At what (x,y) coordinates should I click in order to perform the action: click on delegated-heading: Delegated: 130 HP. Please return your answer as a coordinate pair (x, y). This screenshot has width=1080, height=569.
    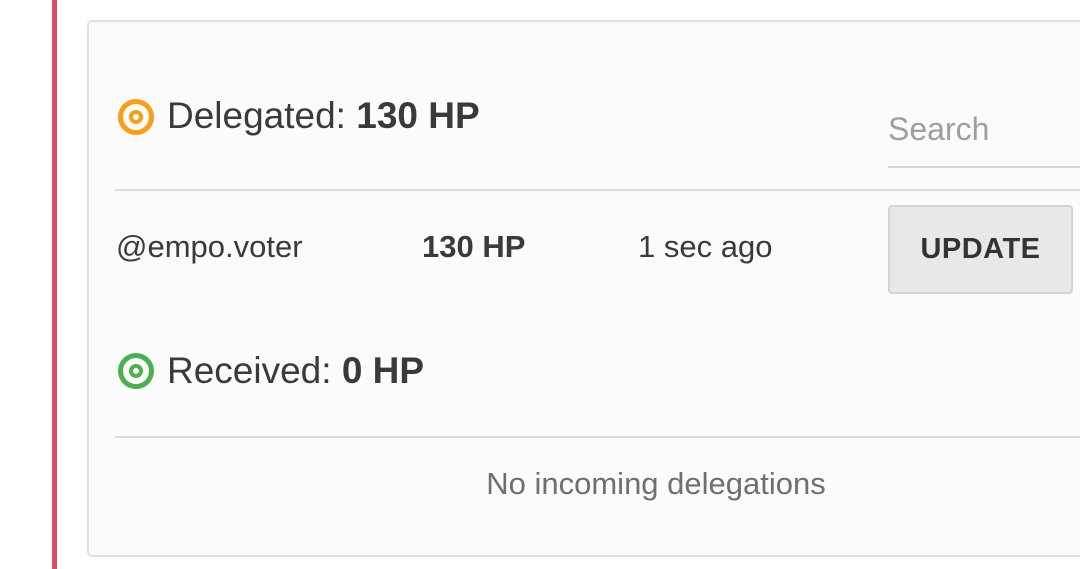
    Looking at the image, I should click on (323, 116).